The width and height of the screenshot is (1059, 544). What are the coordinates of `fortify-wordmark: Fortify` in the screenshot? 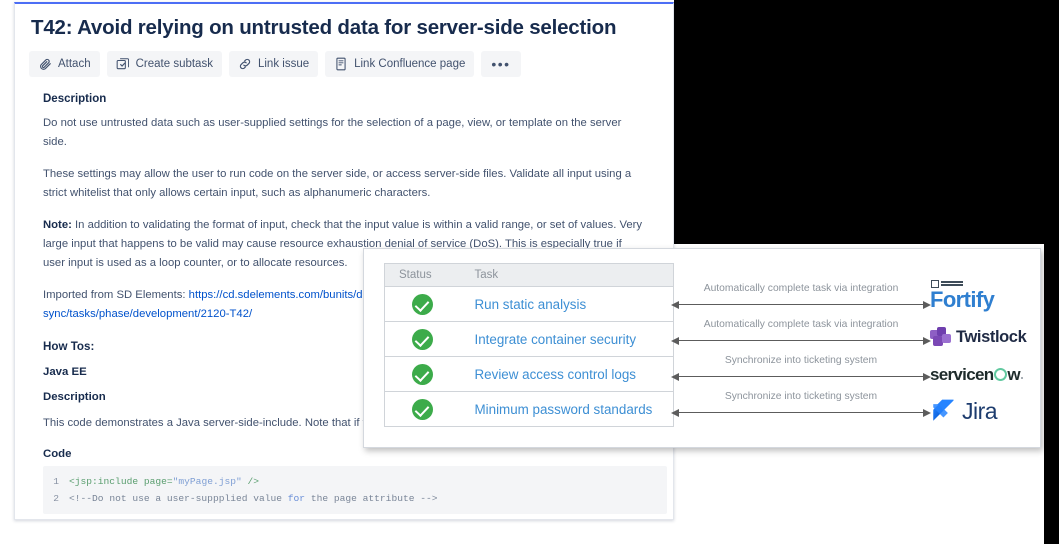 It's located at (962, 299).